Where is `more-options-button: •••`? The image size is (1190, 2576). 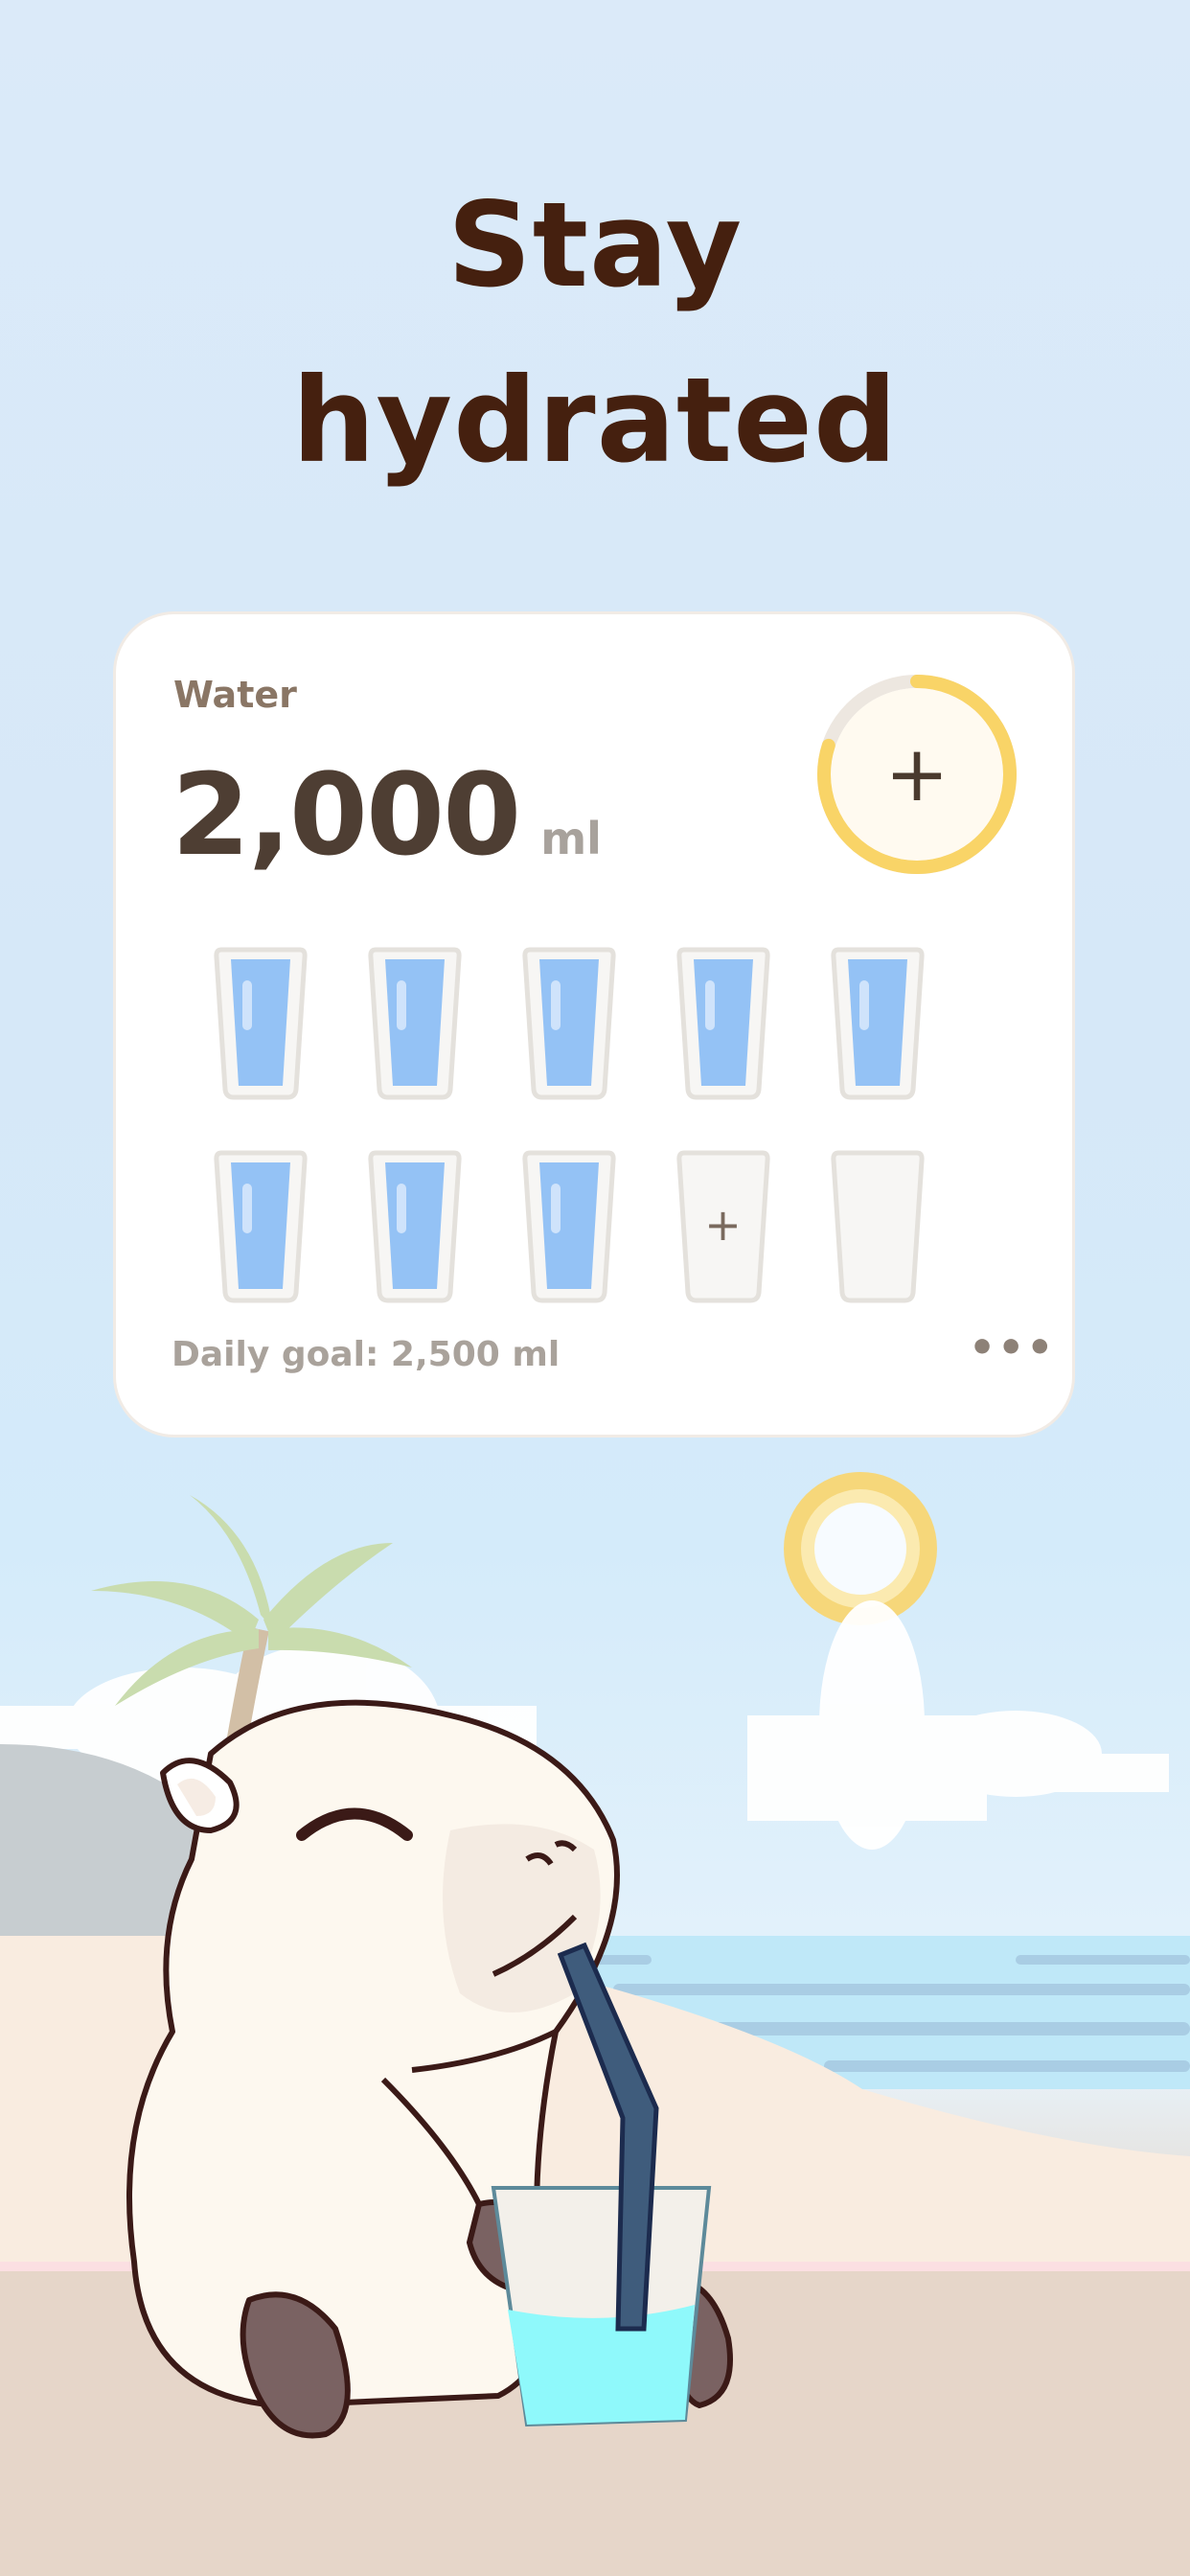 more-options-button: ••• is located at coordinates (1012, 1347).